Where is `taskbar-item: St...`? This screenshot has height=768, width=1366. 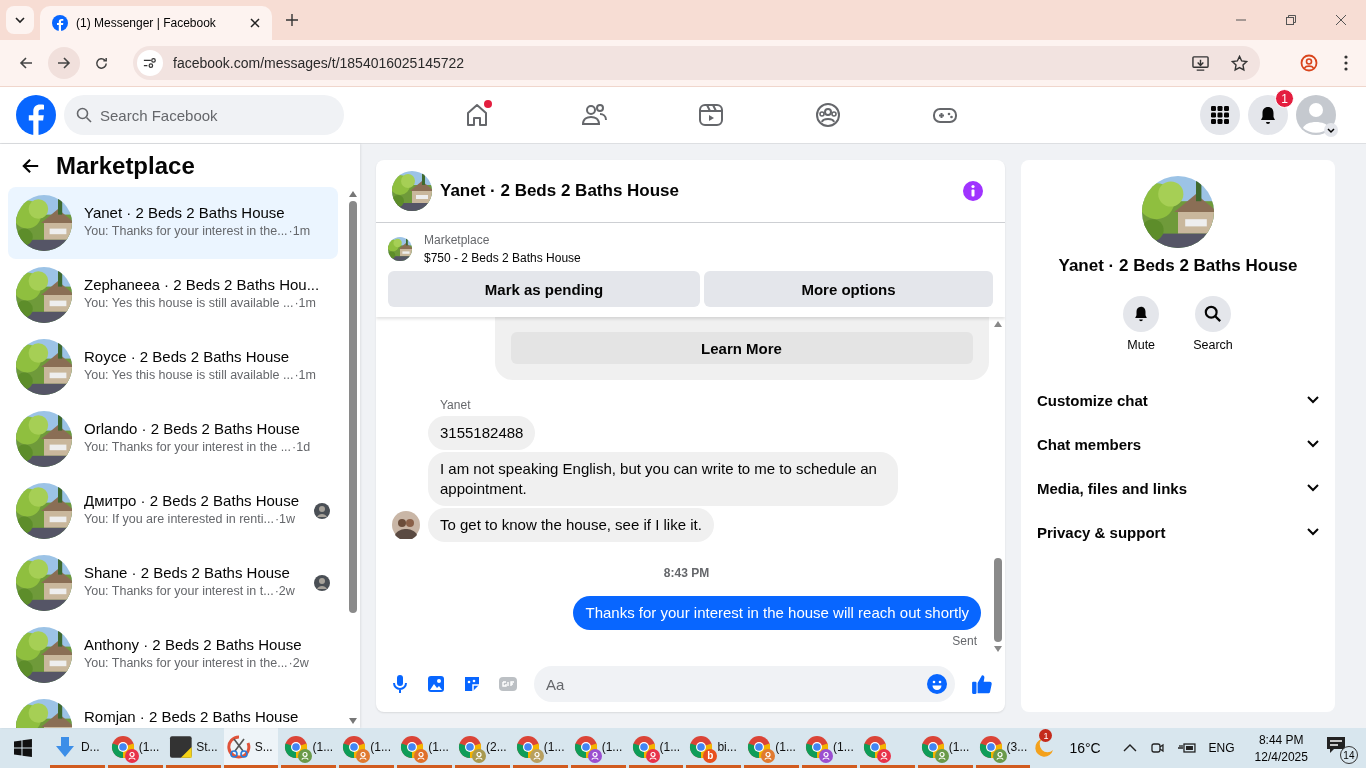
taskbar-item: St... is located at coordinates (193, 748).